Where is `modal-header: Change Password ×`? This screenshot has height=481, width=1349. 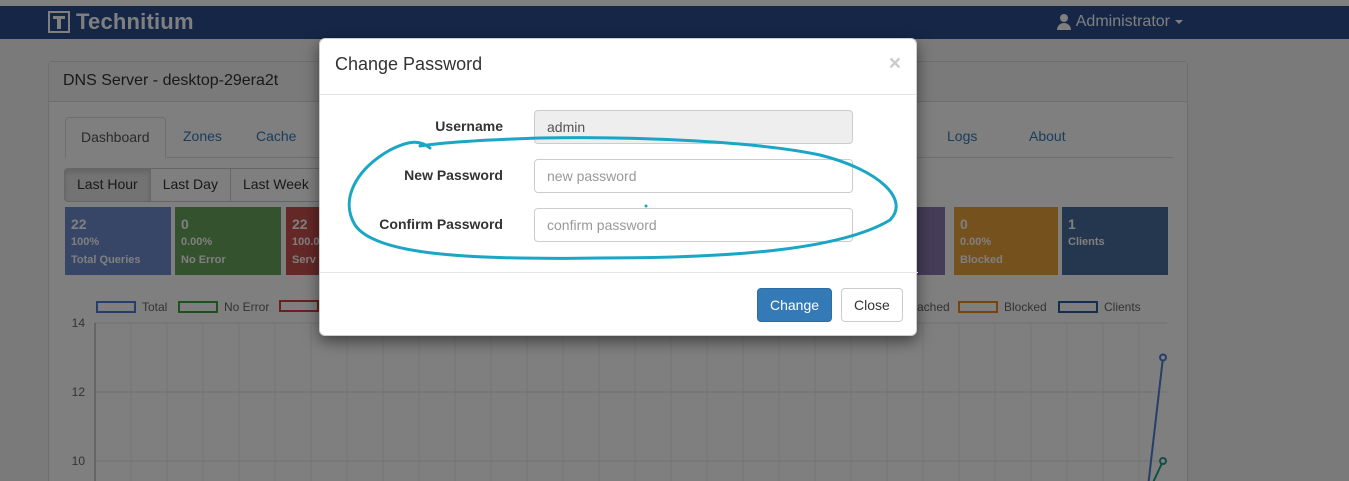
modal-header: Change Password × is located at coordinates (618, 67).